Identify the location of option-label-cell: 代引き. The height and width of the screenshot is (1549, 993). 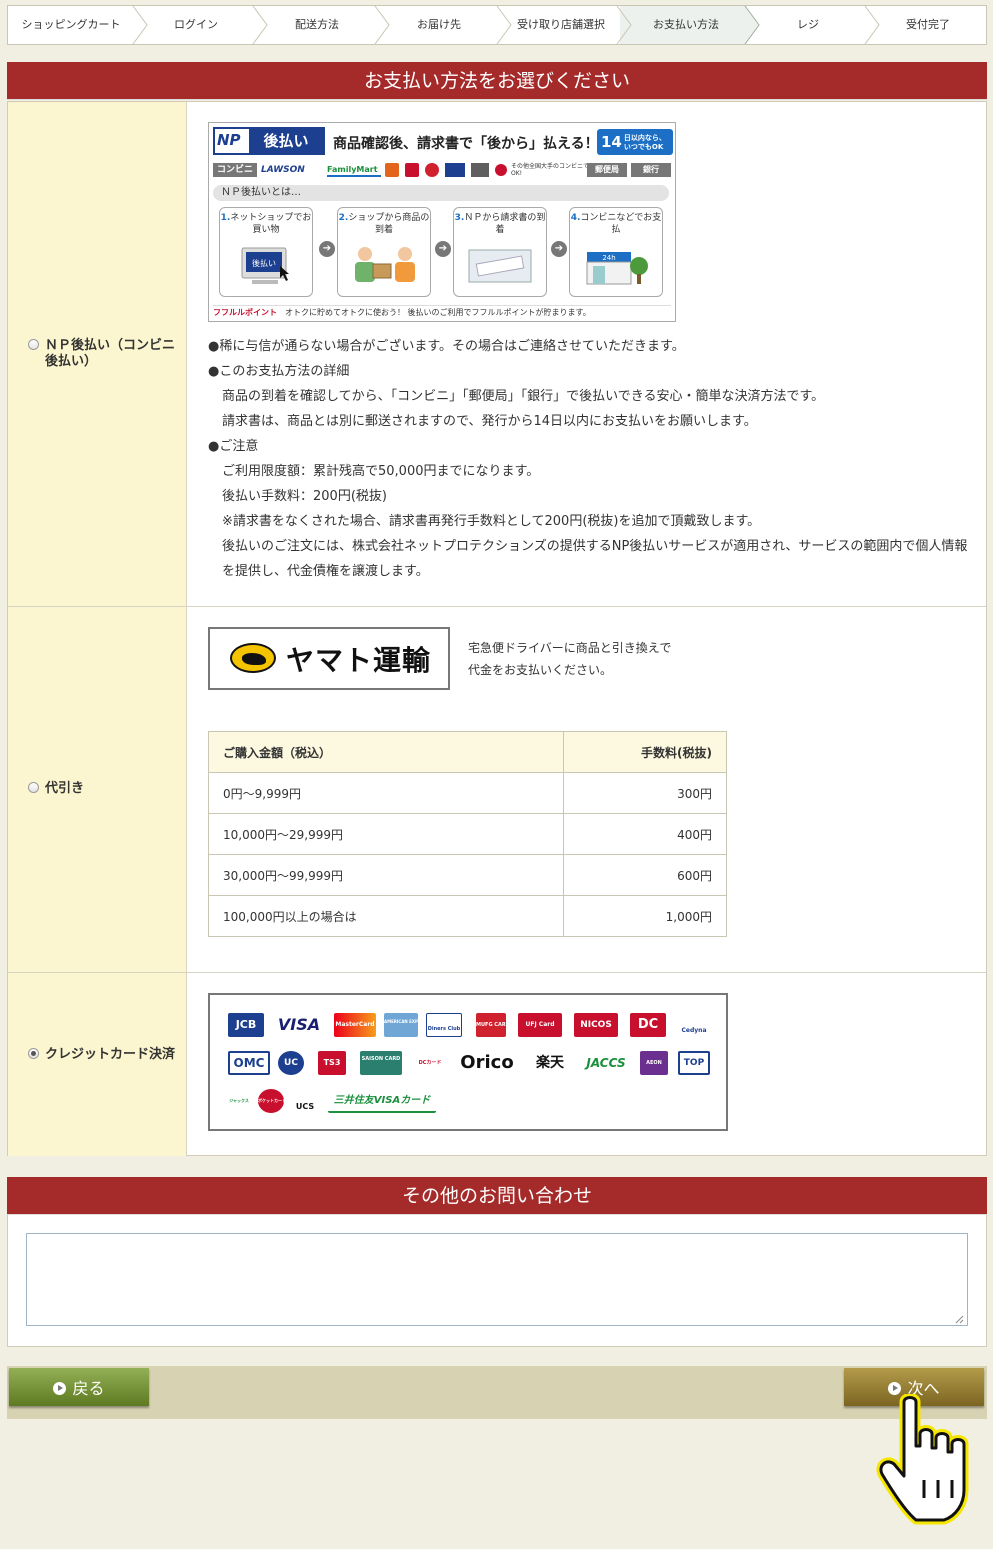
(97, 789).